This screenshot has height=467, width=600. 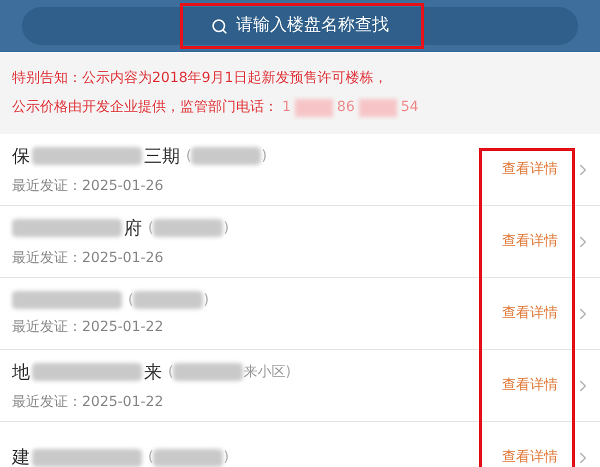 I want to click on project-name: 地, so click(x=21, y=372).